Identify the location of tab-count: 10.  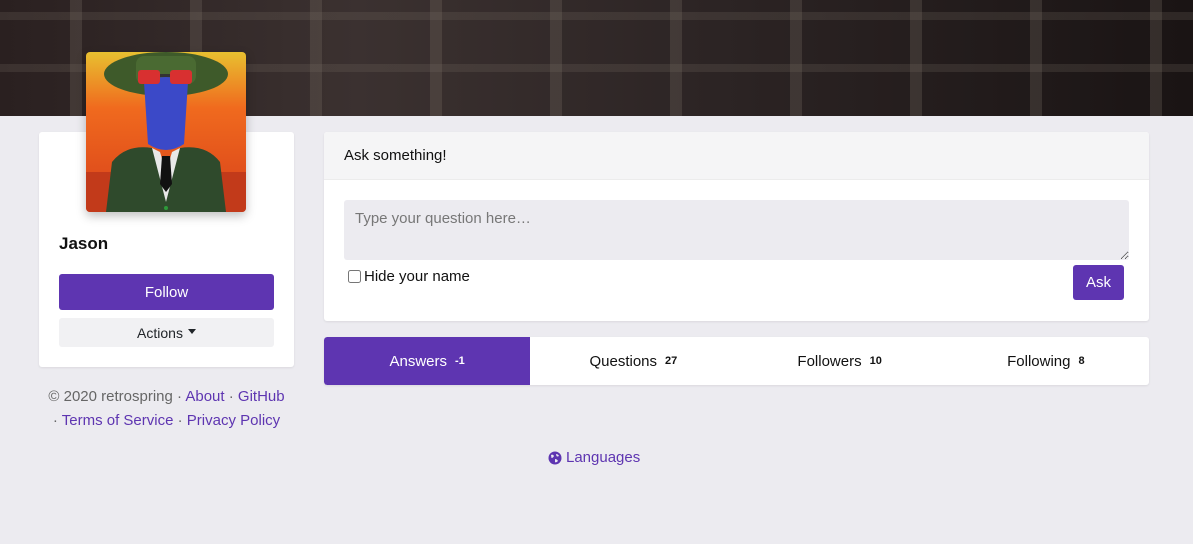
(875, 361).